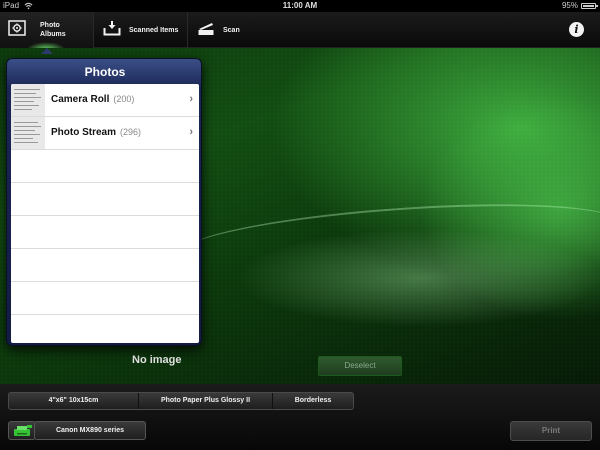 This screenshot has height=450, width=600. What do you see at coordinates (105, 72) in the screenshot?
I see `popover-title: Photos` at bounding box center [105, 72].